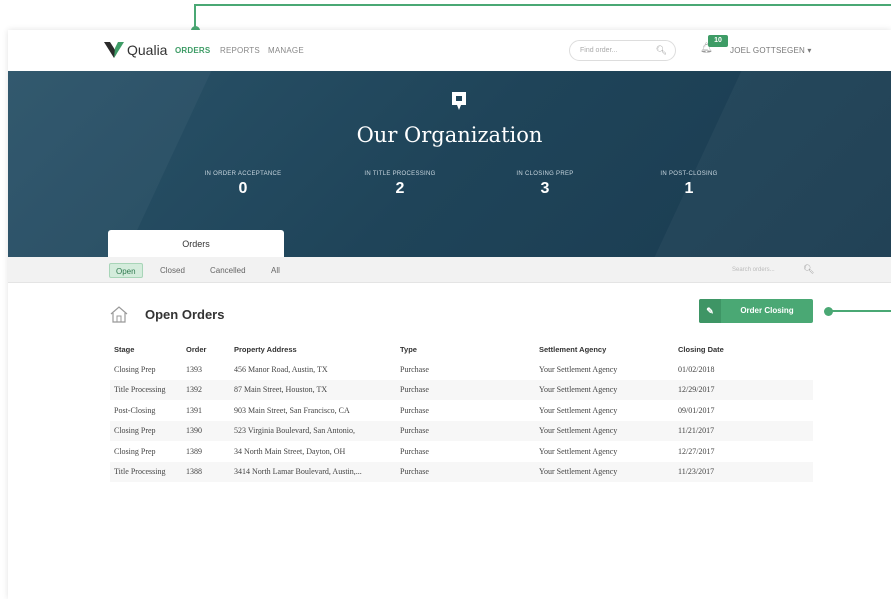 This screenshot has height=599, width=891. I want to click on stat-label: IN POST-CLOSING, so click(689, 174).